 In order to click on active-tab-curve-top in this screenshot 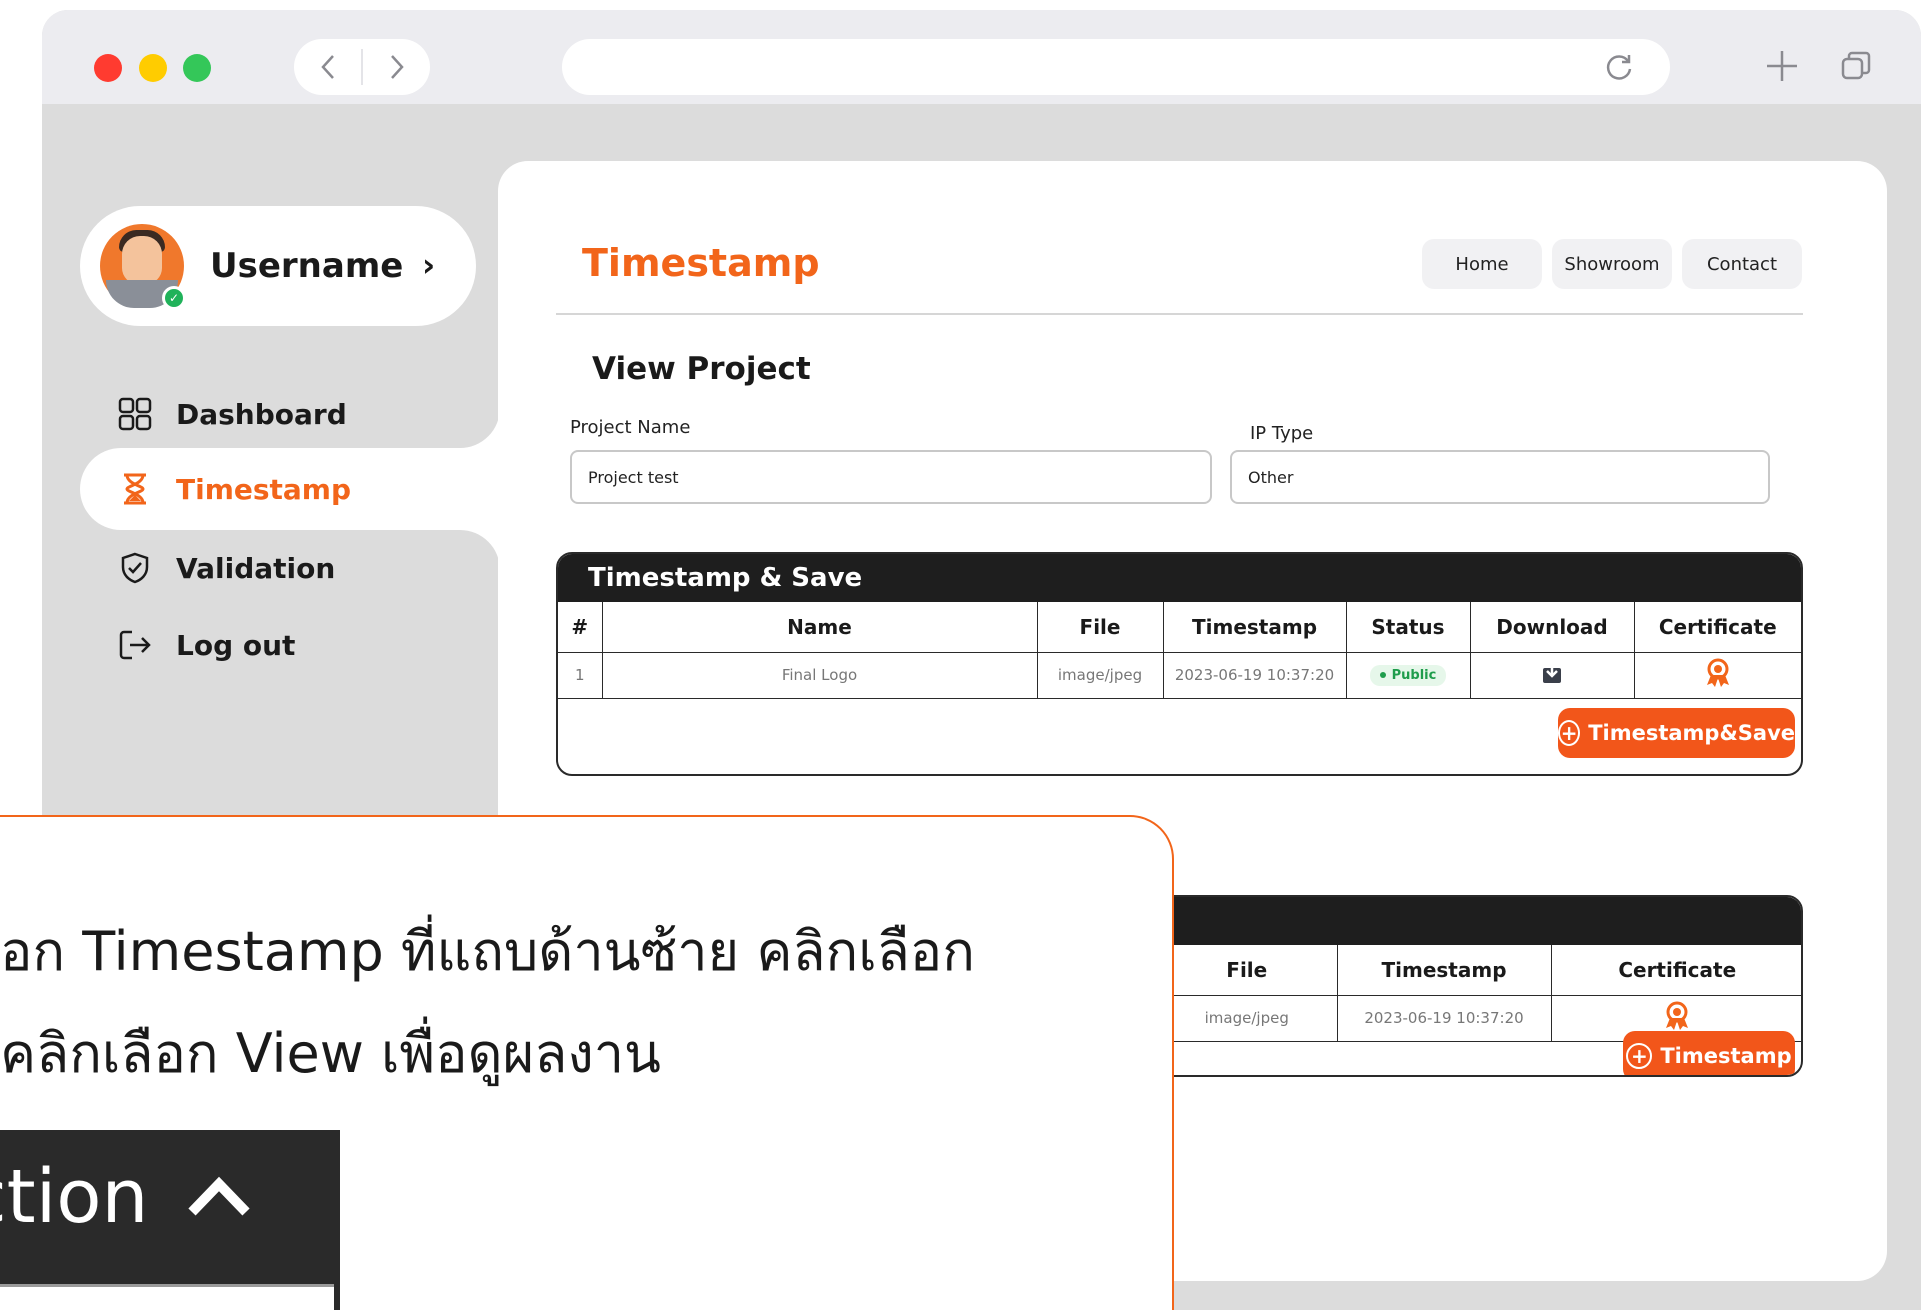, I will do `click(480, 428)`.